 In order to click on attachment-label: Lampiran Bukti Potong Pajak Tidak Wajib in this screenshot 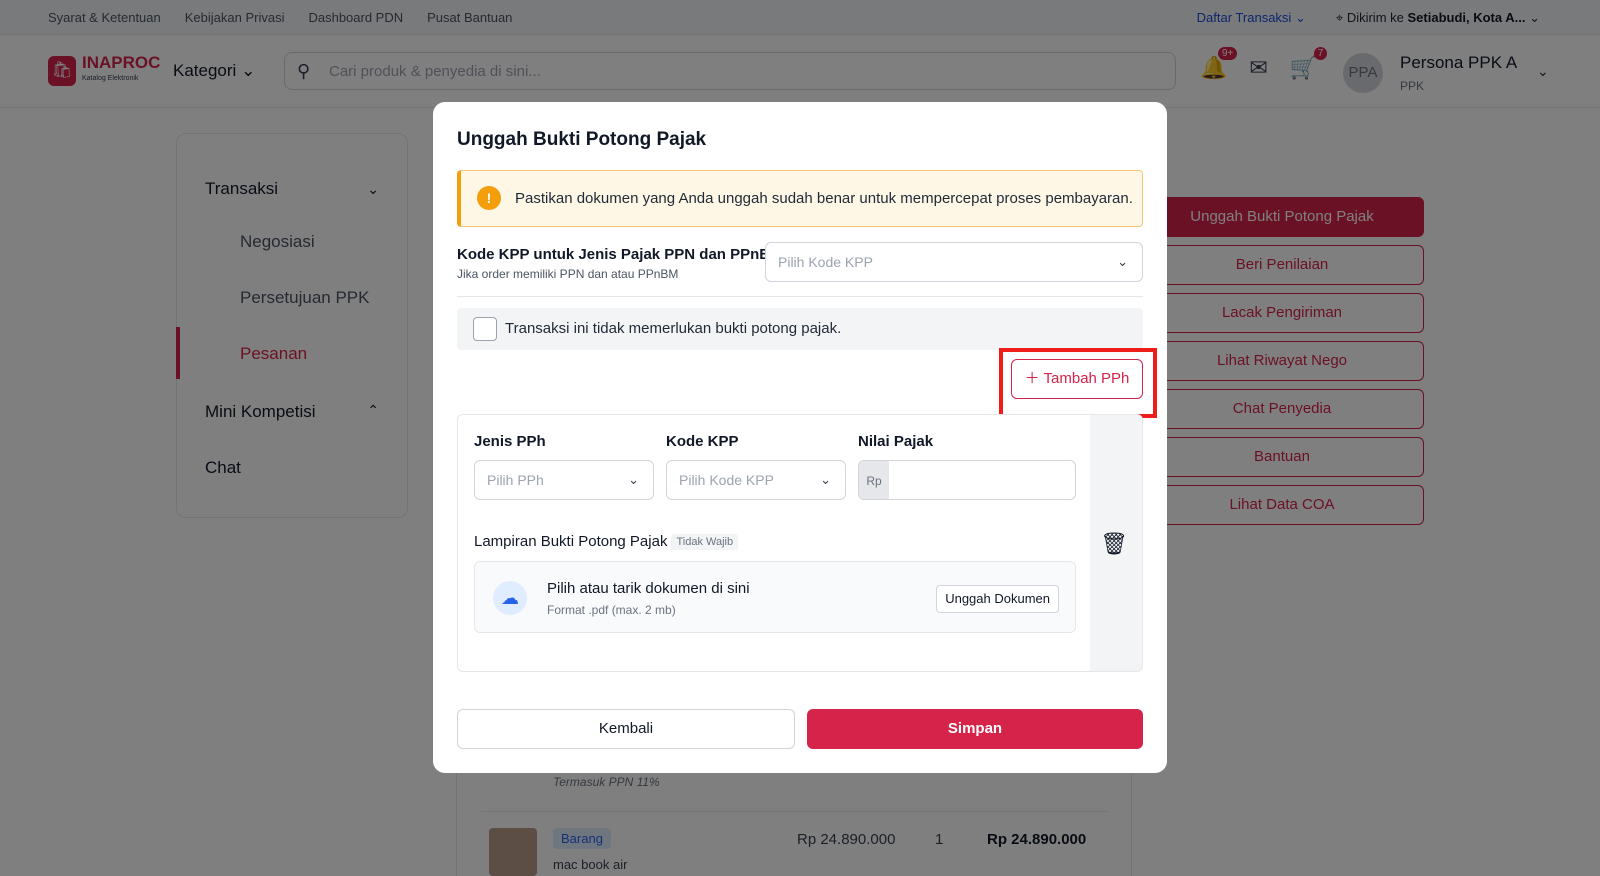, I will do `click(606, 542)`.